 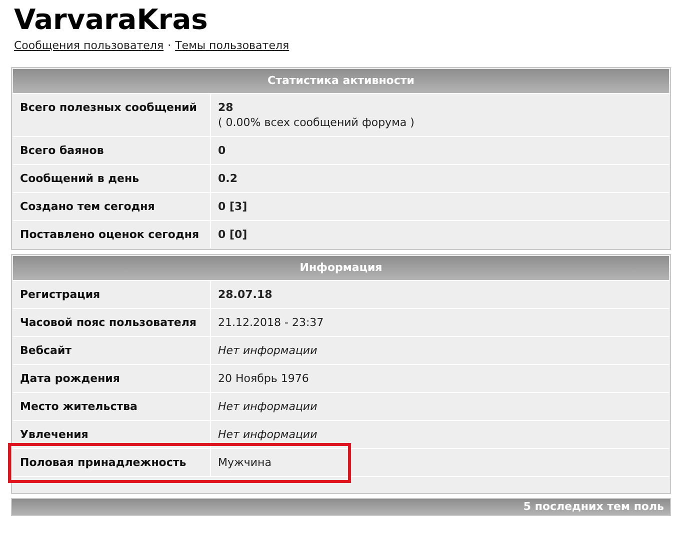 I want to click on row-value: 28, so click(x=226, y=107).